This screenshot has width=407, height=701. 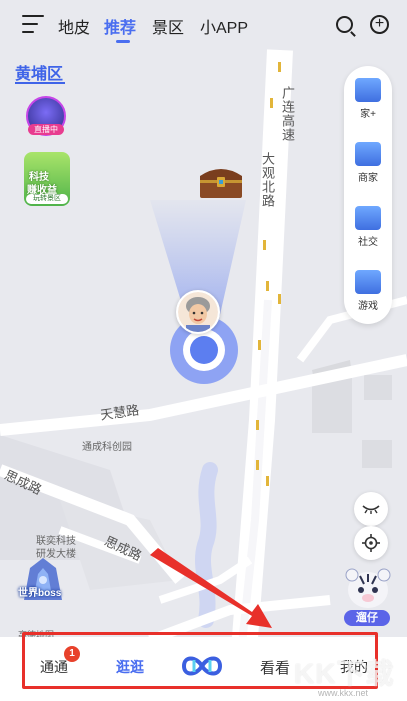 What do you see at coordinates (344, 673) in the screenshot?
I see `watermark-logo: KK下载` at bounding box center [344, 673].